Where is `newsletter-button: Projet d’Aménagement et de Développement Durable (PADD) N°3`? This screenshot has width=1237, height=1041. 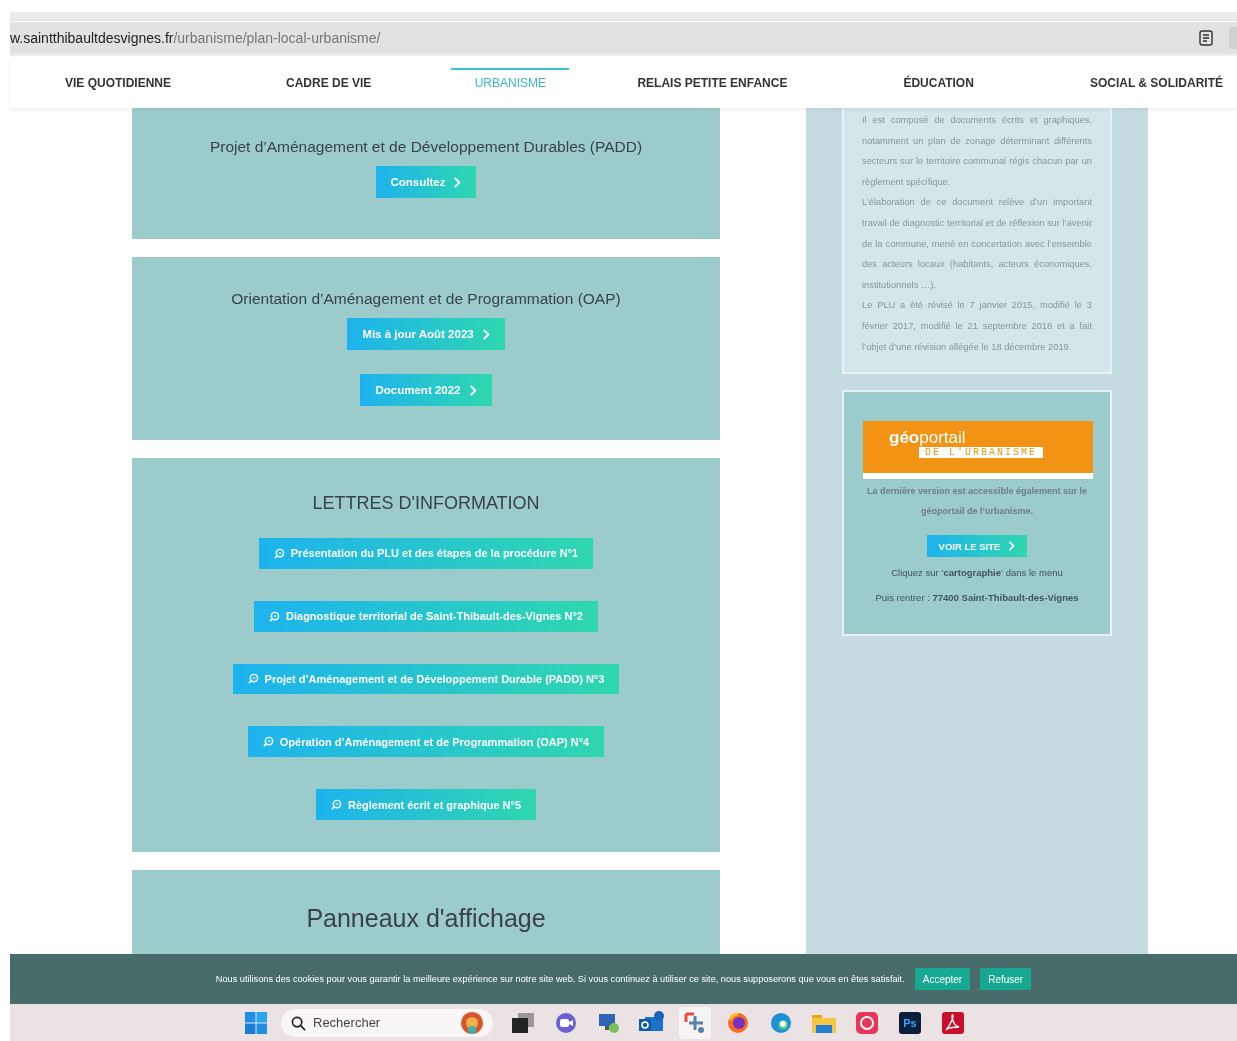
newsletter-button: Projet d’Aménagement et de Développement Durable (PADD) N°3 is located at coordinates (426, 679).